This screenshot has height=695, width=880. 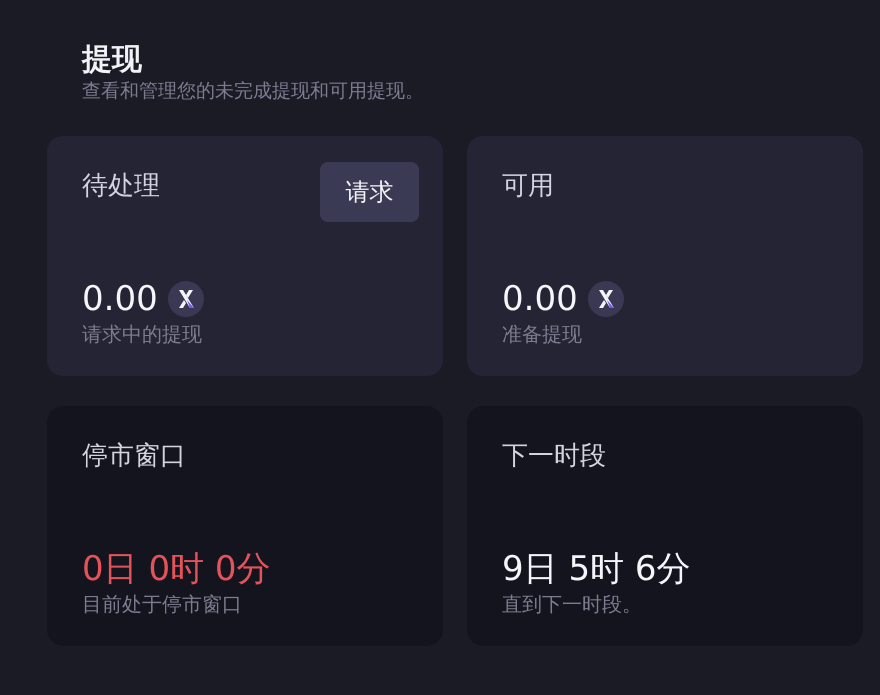 What do you see at coordinates (554, 456) in the screenshot?
I see `card-title: 下一时段` at bounding box center [554, 456].